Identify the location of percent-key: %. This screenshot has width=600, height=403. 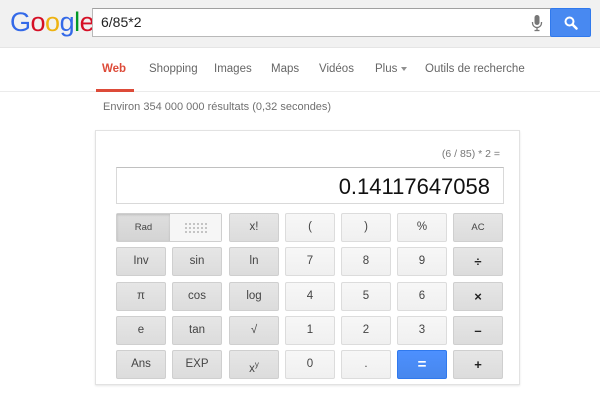
(422, 227).